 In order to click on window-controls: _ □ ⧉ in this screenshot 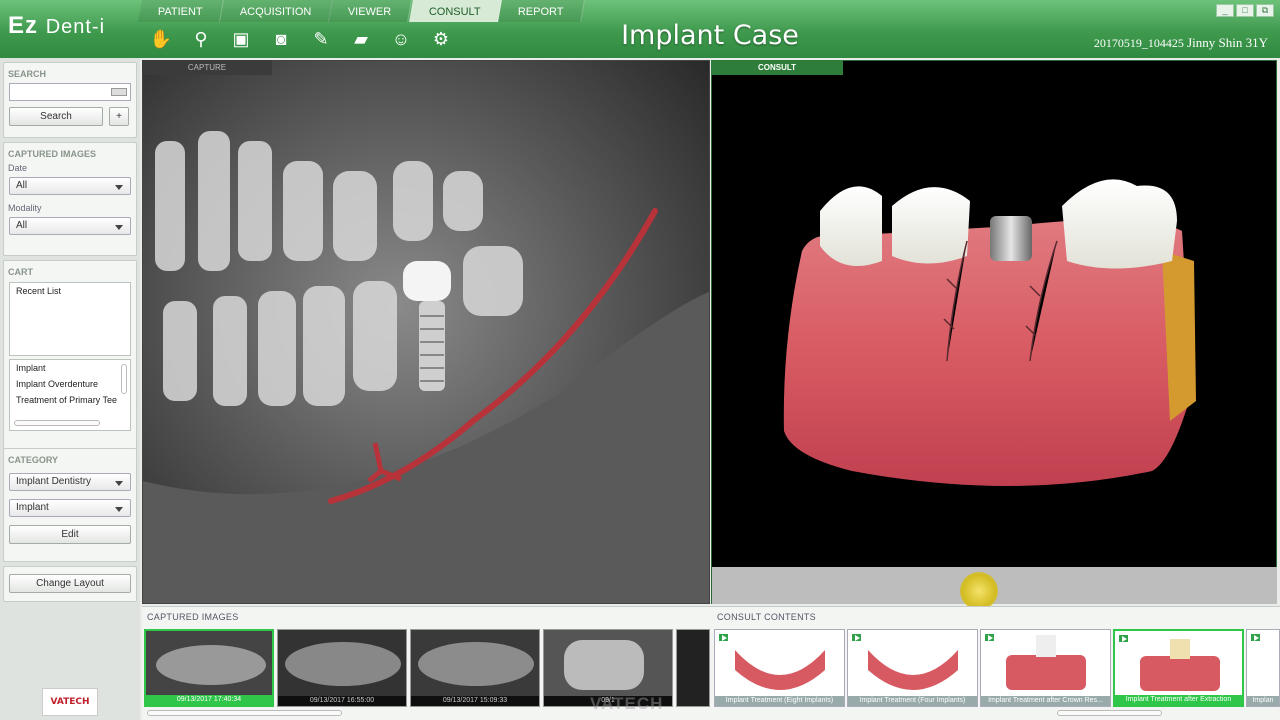, I will do `click(1245, 10)`.